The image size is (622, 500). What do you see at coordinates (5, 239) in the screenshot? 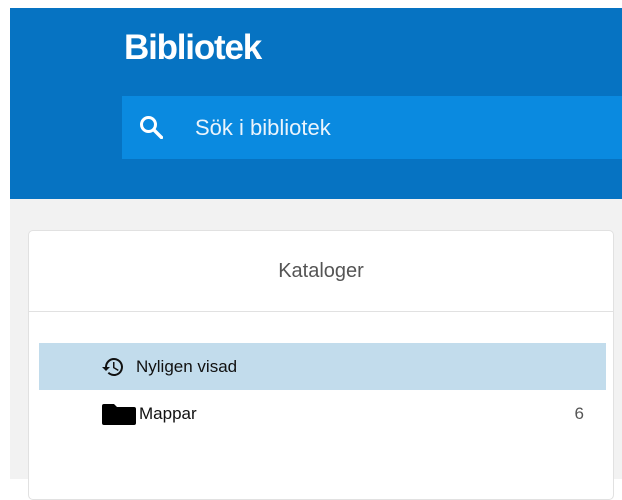
I see `page-margin` at bounding box center [5, 239].